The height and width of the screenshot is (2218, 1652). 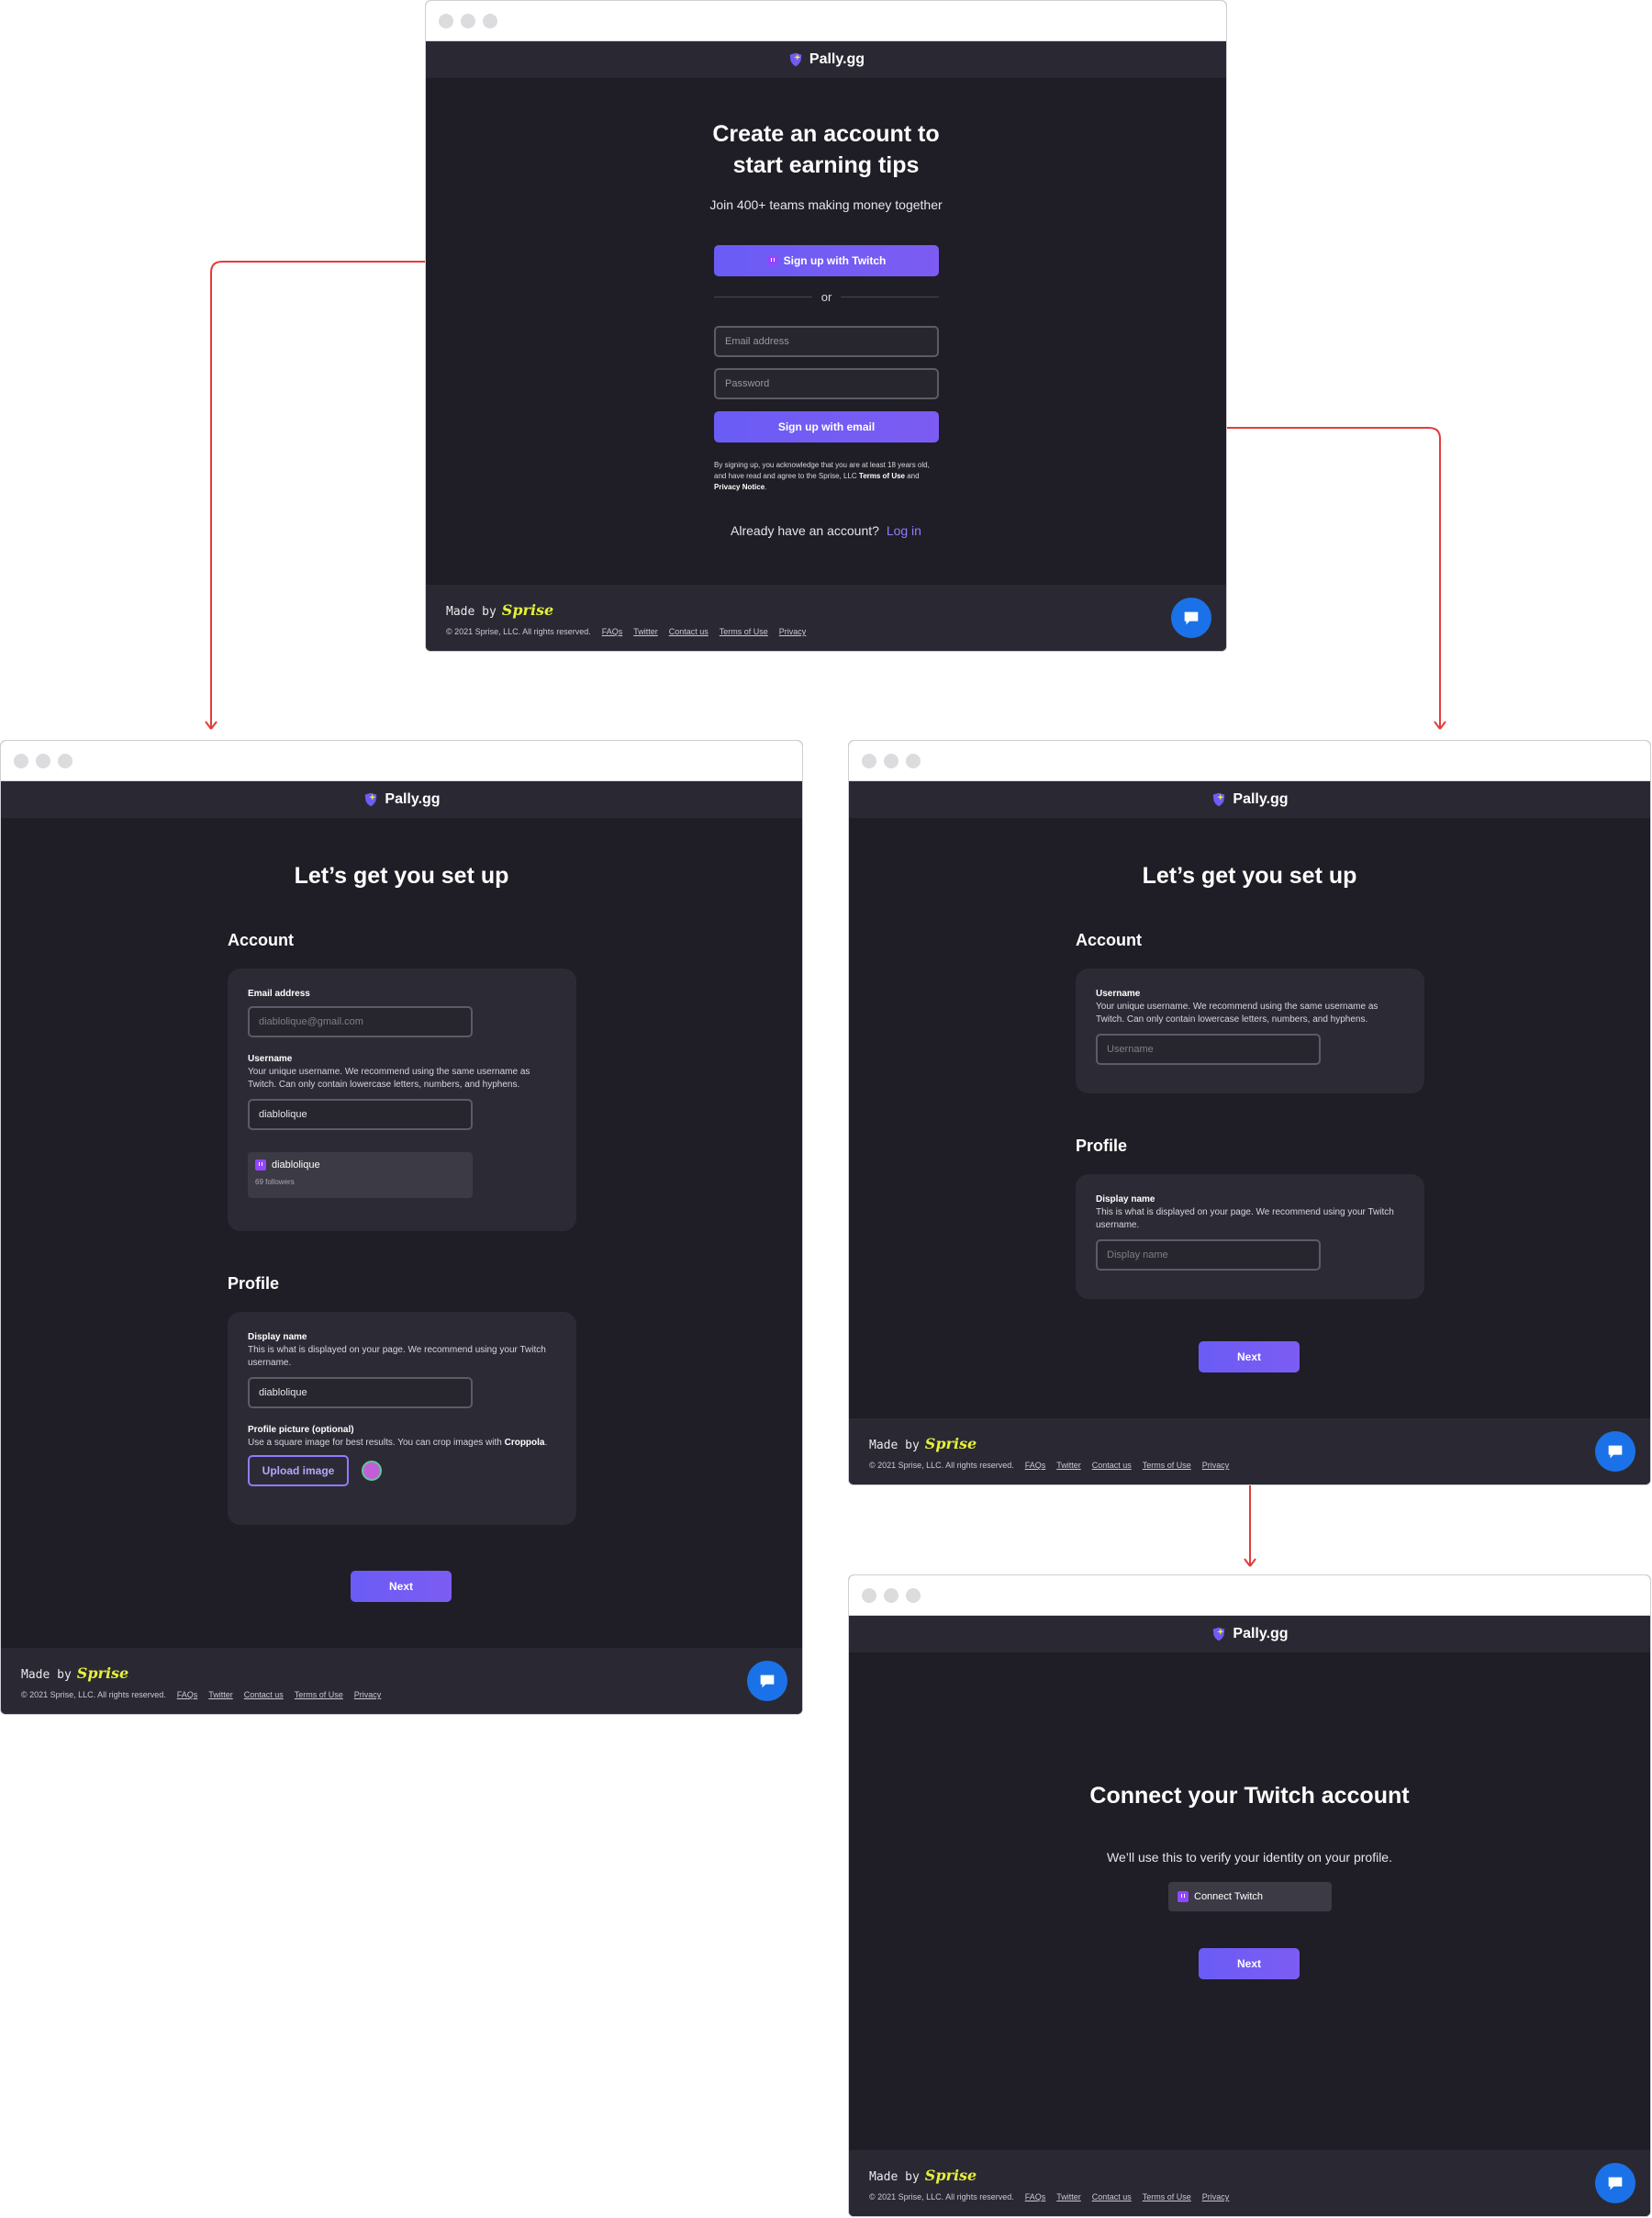 What do you see at coordinates (296, 1165) in the screenshot?
I see `twitch-username: diablolique` at bounding box center [296, 1165].